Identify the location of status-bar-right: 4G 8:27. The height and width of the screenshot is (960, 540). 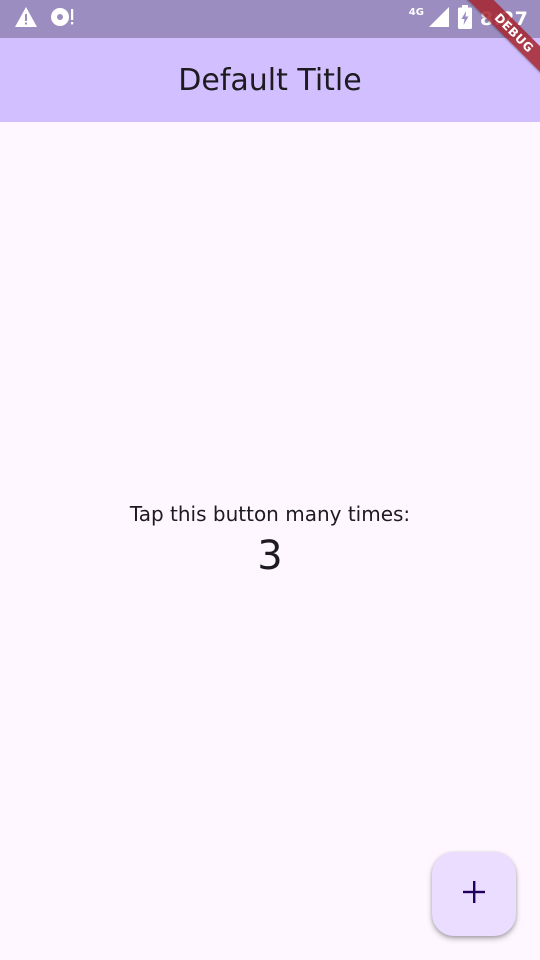
(468, 19).